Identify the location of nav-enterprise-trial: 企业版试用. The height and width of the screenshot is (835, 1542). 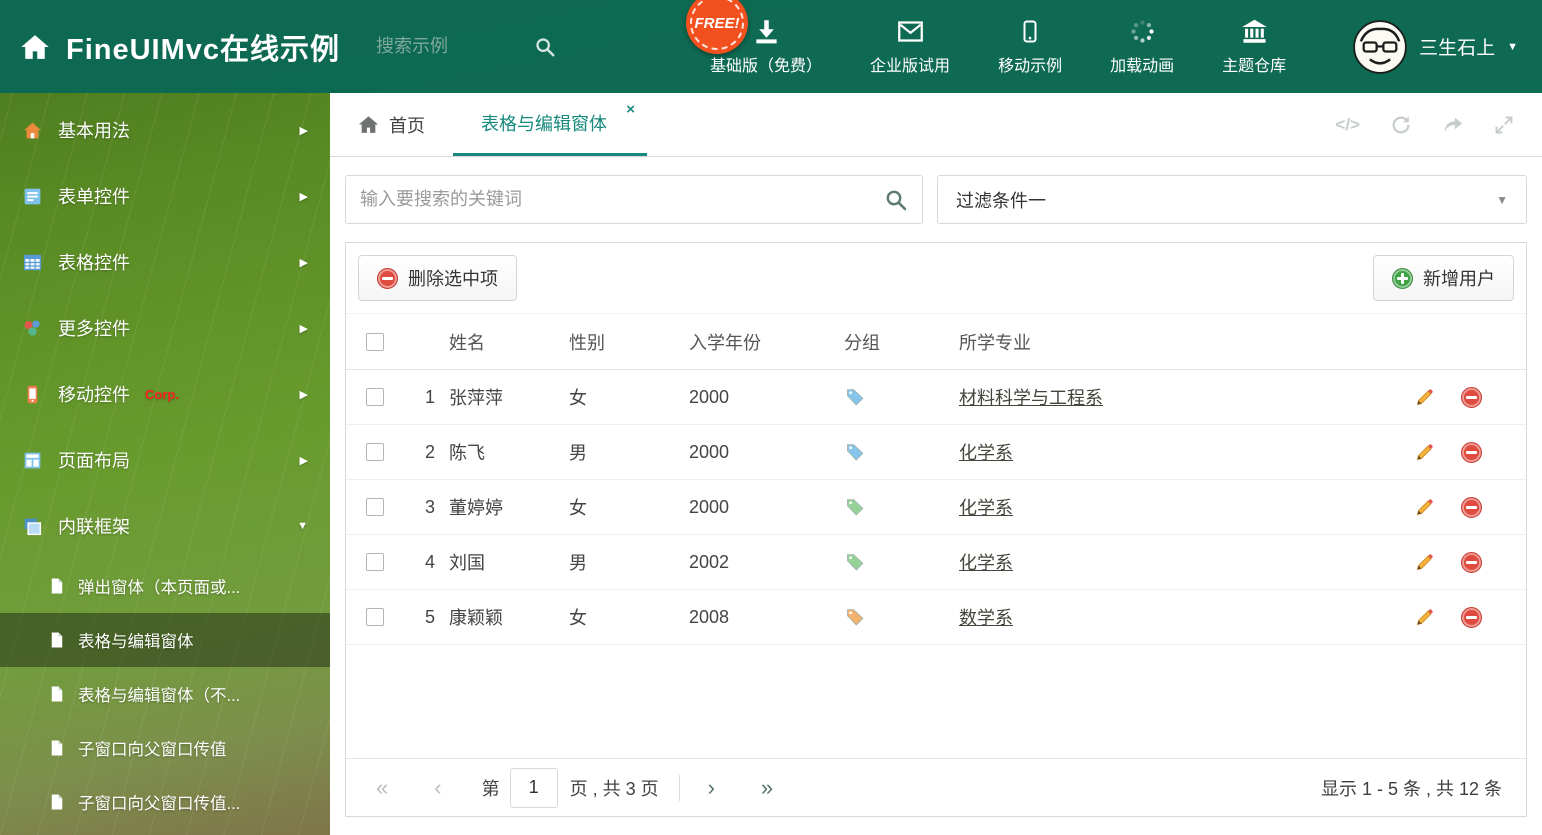
(910, 47).